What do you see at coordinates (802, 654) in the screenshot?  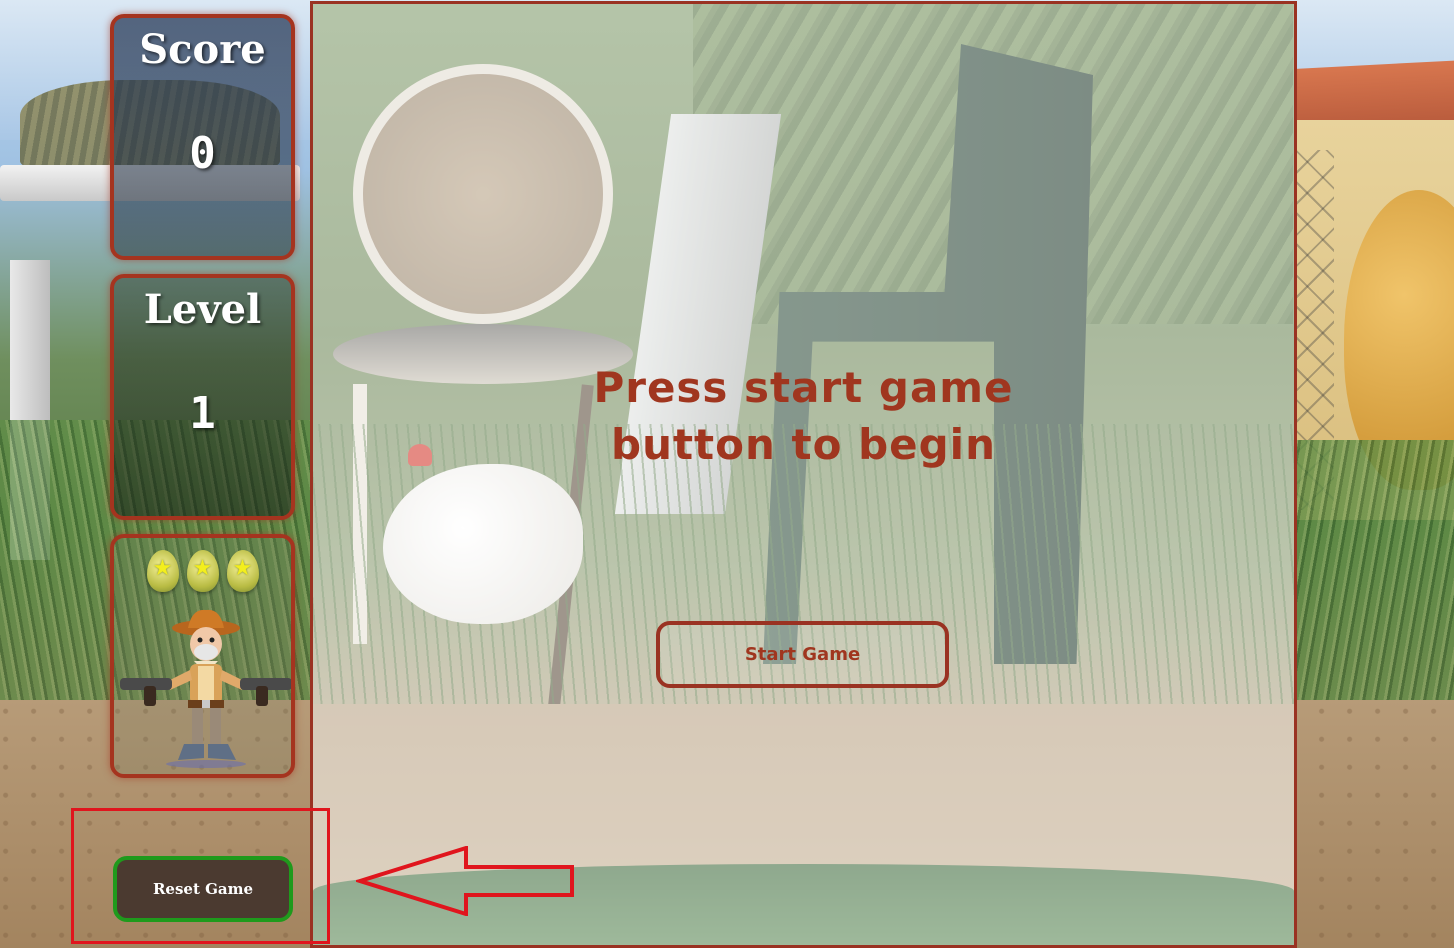 I see `start-game-button: Start Game` at bounding box center [802, 654].